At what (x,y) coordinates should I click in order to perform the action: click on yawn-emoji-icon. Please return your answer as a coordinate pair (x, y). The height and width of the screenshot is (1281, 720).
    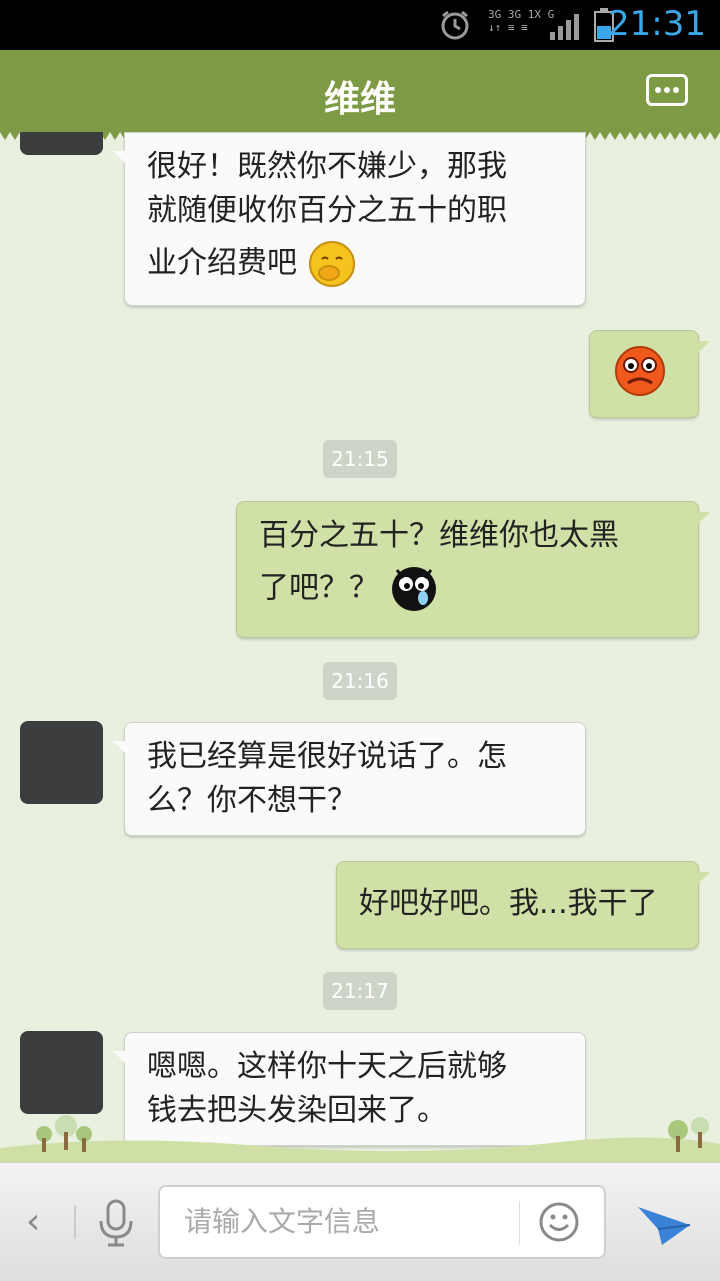
    Looking at the image, I should click on (331, 264).